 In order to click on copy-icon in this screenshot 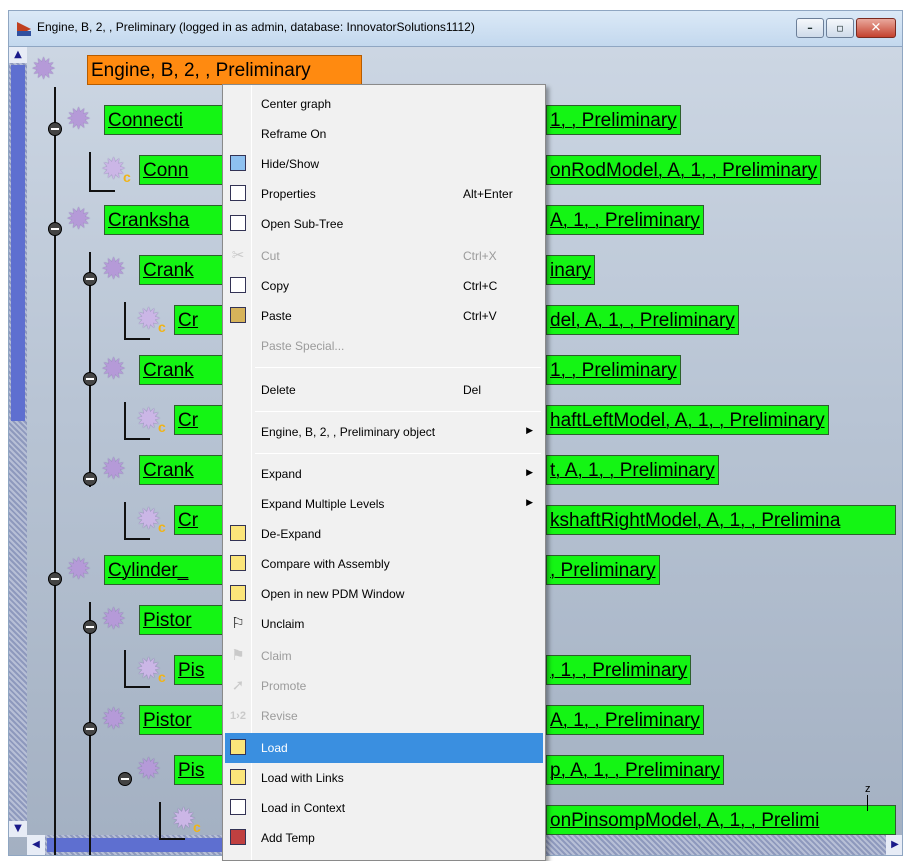, I will do `click(238, 286)`.